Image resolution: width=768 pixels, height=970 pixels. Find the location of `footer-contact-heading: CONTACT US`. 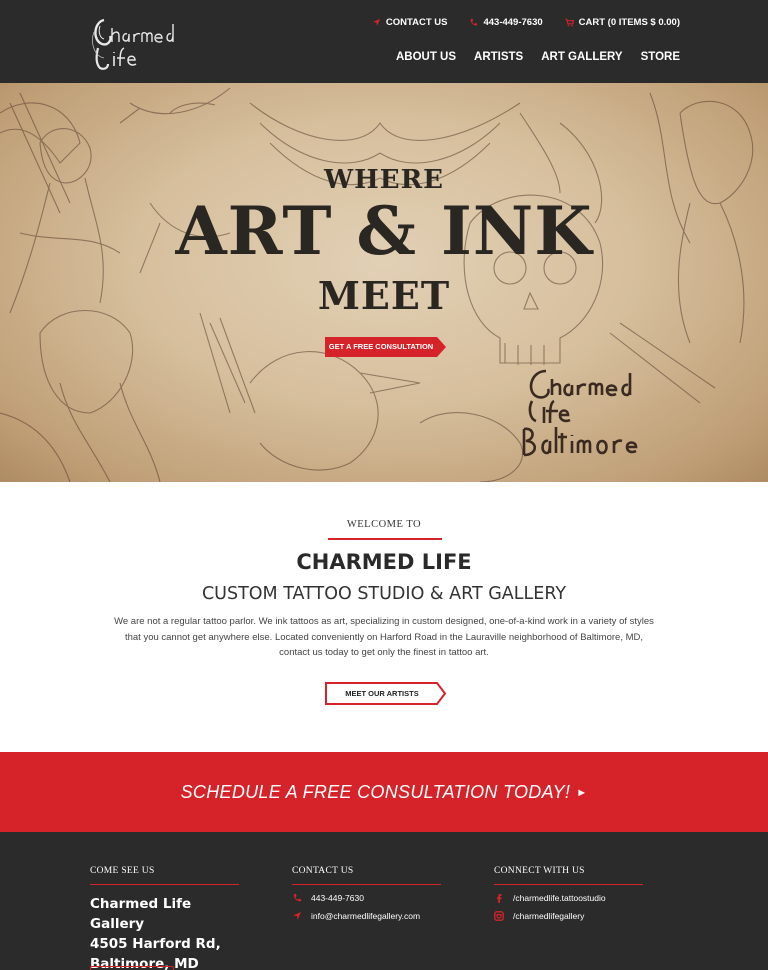

footer-contact-heading: CONTACT US is located at coordinates (323, 871).